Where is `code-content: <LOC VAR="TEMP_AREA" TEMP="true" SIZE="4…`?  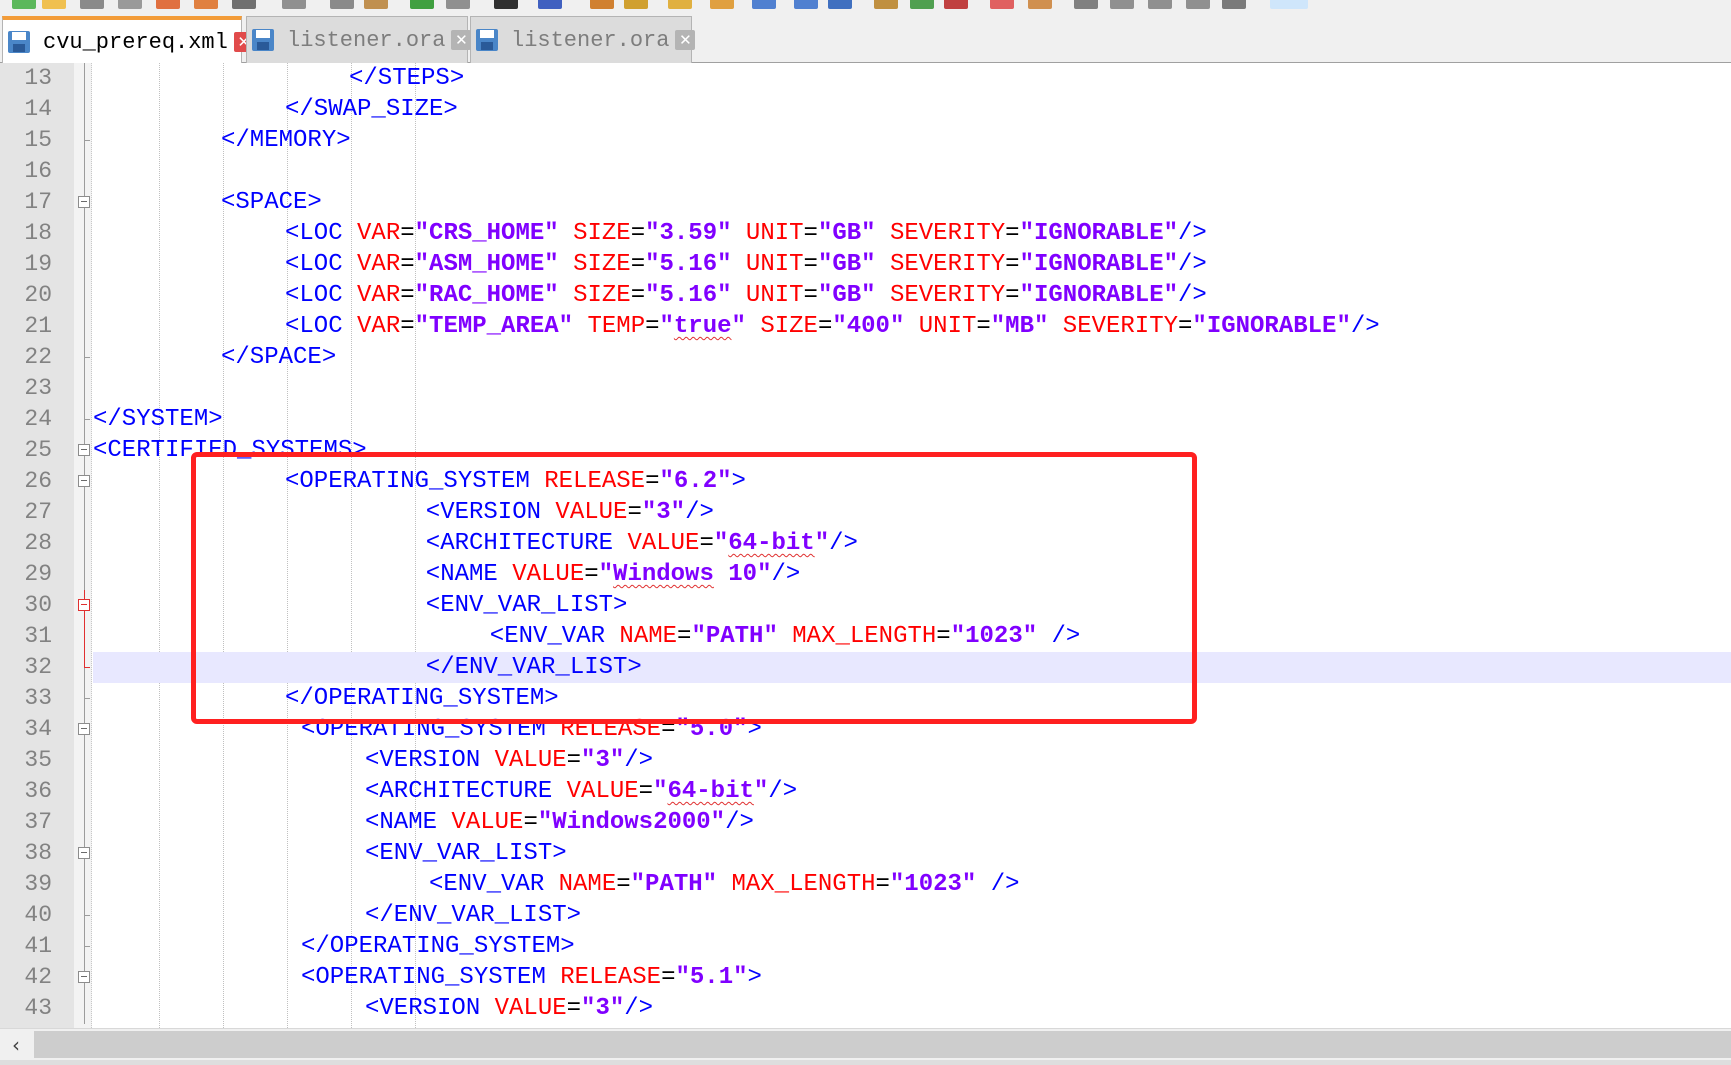
code-content: <LOC VAR="TEMP_AREA" TEMP="true" SIZE="4… is located at coordinates (912, 326).